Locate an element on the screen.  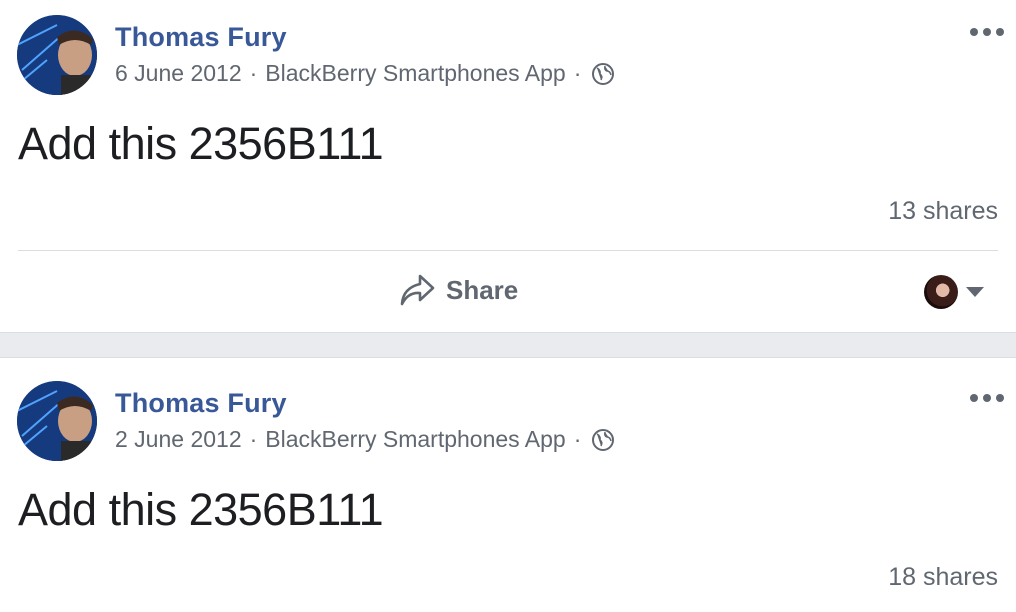
post-date: 6 June 2012 is located at coordinates (178, 73).